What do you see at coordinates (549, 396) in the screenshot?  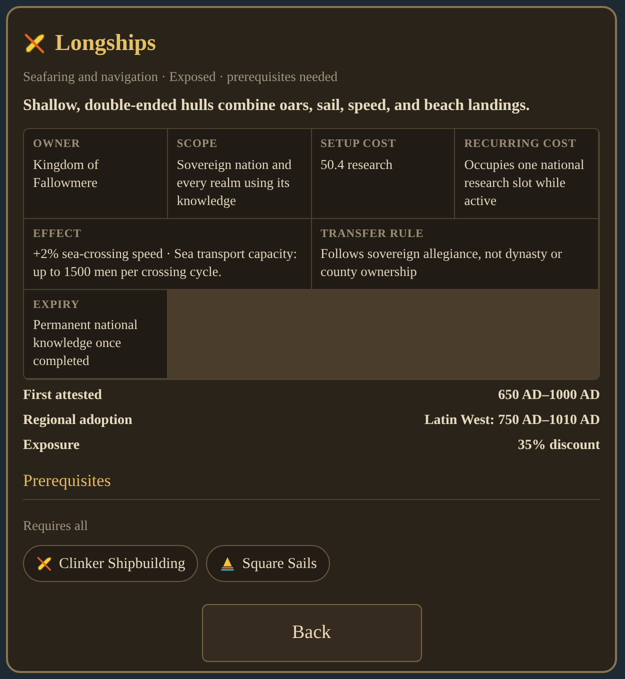 I see `fact-value: 650 AD–1000 AD` at bounding box center [549, 396].